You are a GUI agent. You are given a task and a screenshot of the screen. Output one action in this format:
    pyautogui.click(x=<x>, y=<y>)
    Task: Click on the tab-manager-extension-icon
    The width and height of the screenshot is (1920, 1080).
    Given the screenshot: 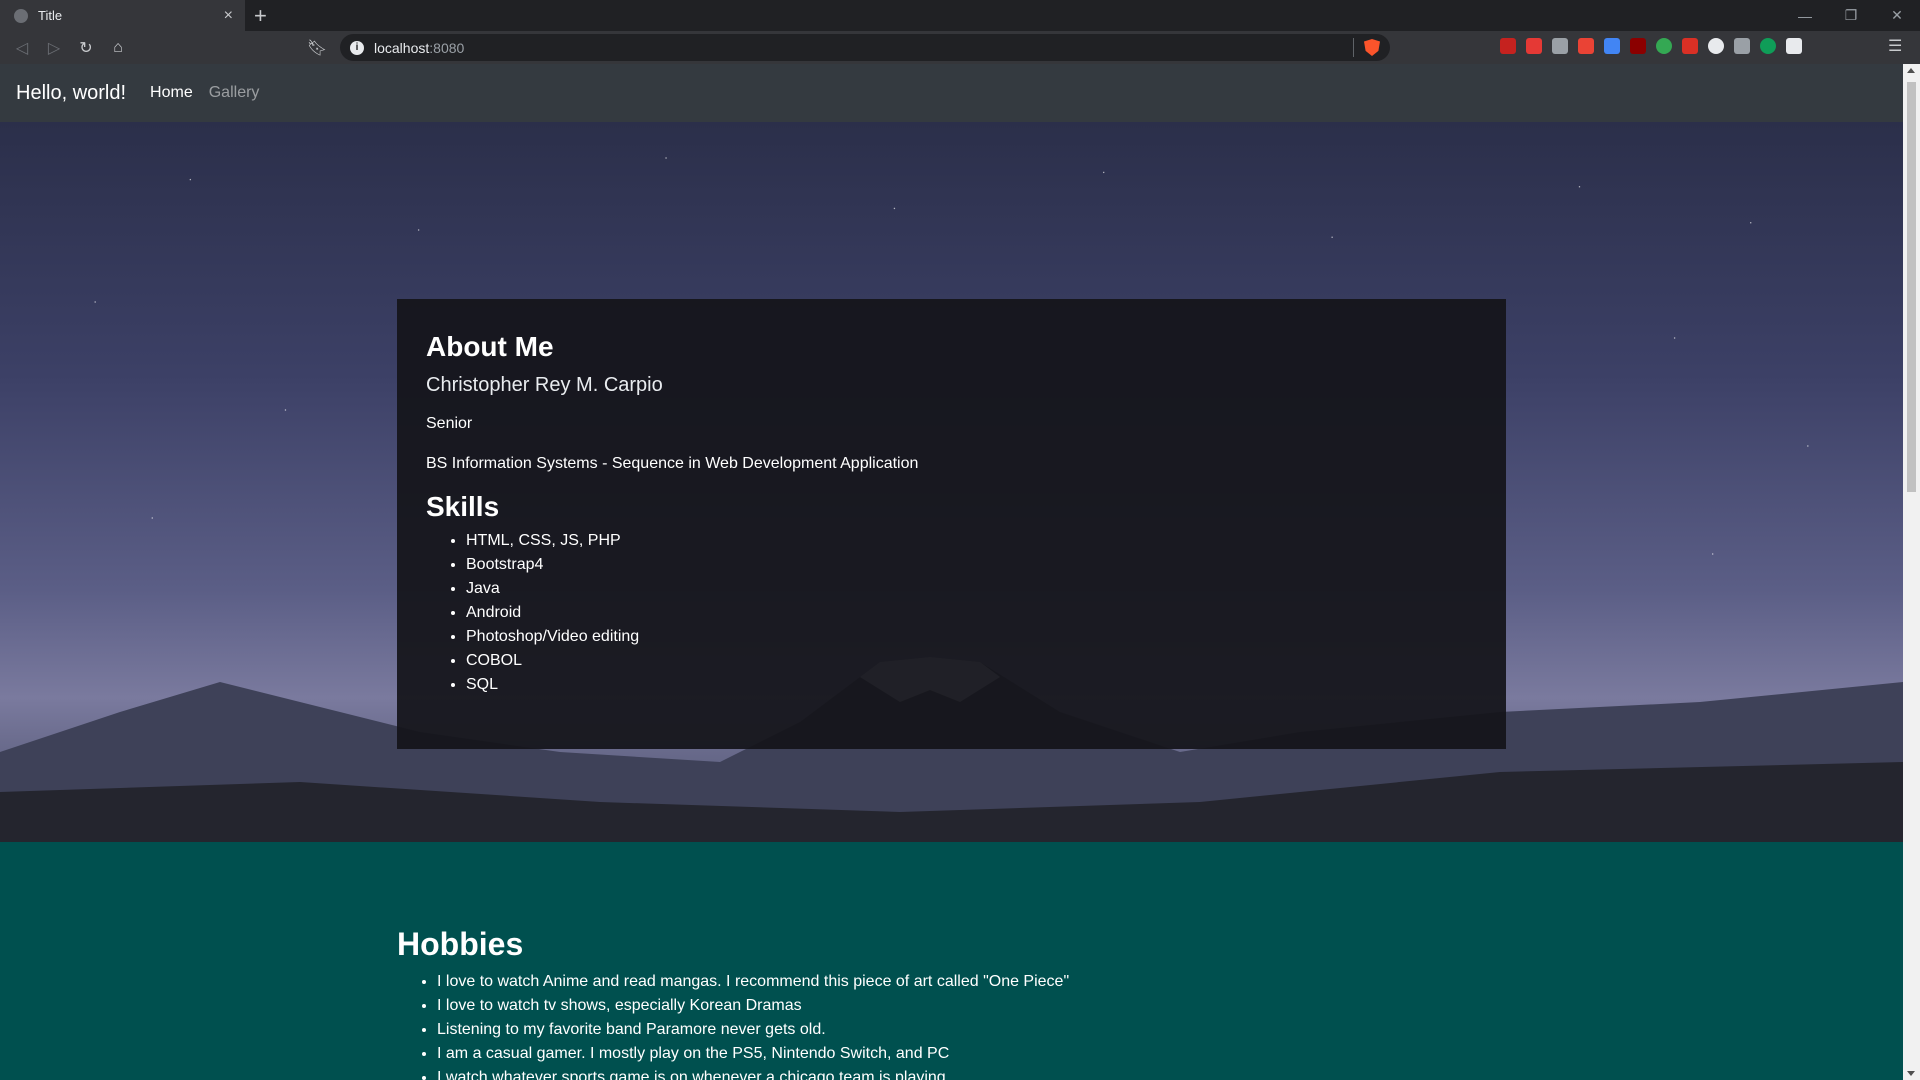 What is the action you would take?
    pyautogui.click(x=1742, y=46)
    